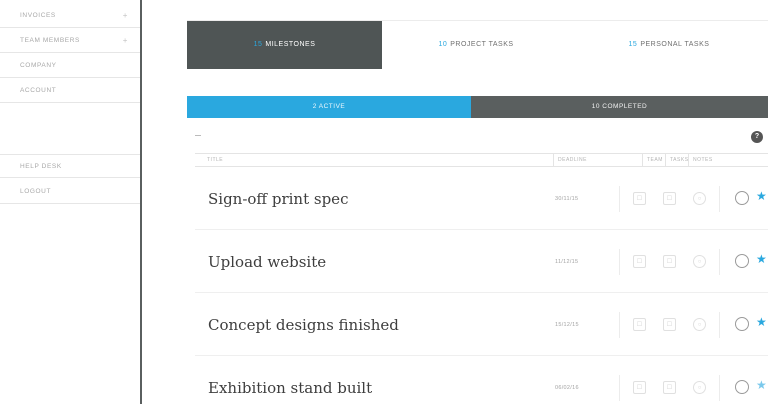  What do you see at coordinates (70, 91) in the screenshot?
I see `sidebar-item-account: ACCOUNT` at bounding box center [70, 91].